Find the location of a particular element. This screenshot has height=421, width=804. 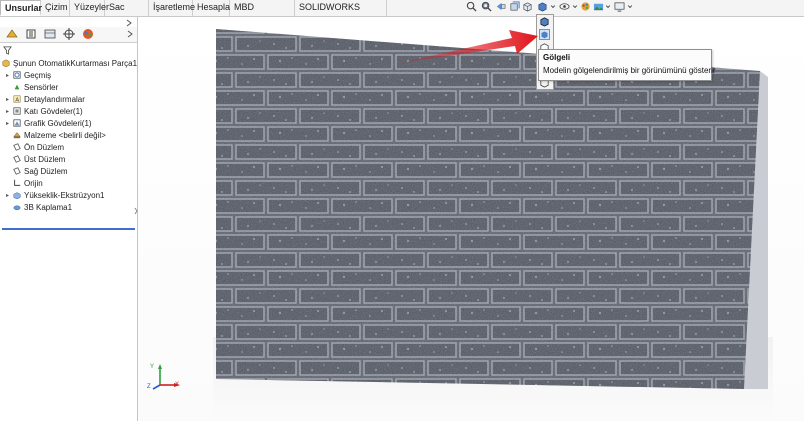

zoom-to-fit-icon is located at coordinates (471, 6).